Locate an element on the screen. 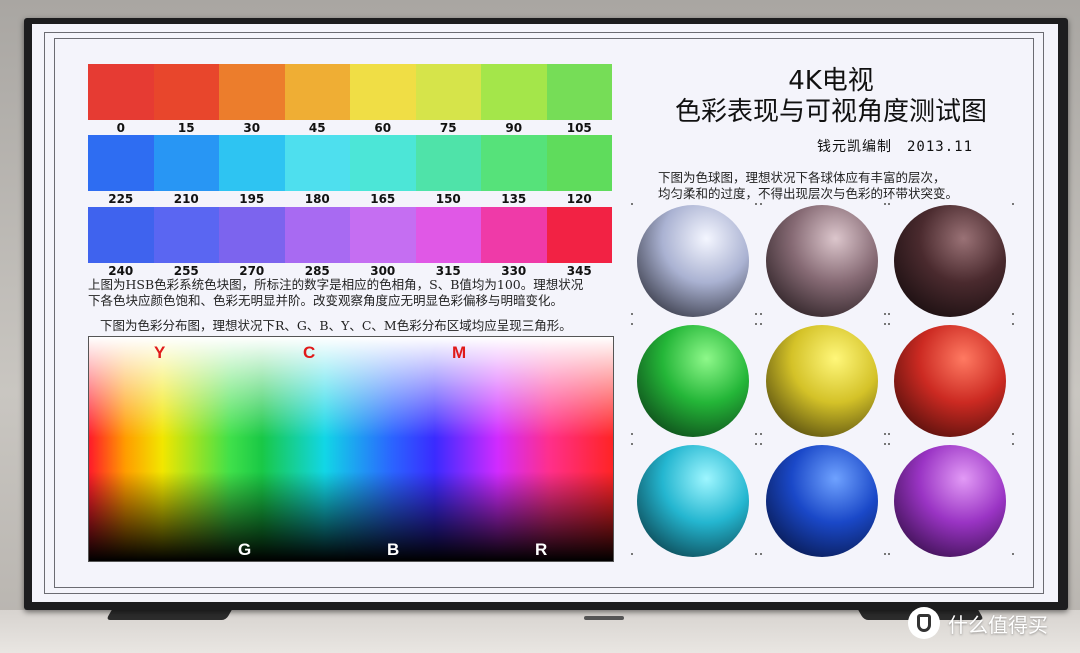  hue-label-330: 330 is located at coordinates (514, 271).